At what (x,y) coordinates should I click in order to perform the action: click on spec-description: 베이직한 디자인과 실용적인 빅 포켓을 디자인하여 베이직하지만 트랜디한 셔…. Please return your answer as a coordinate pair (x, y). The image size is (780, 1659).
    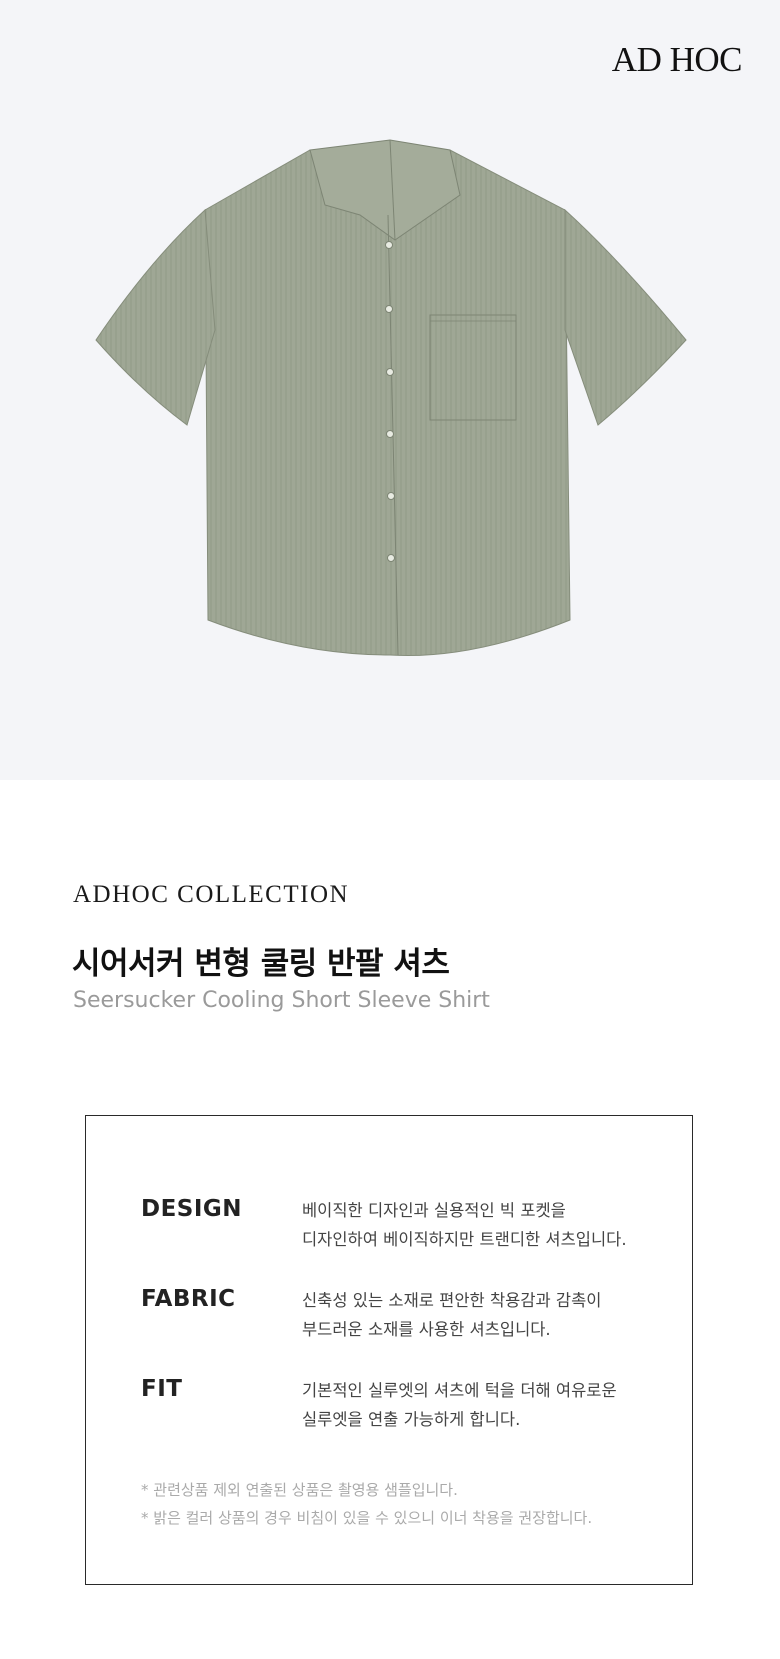
    Looking at the image, I should click on (464, 1225).